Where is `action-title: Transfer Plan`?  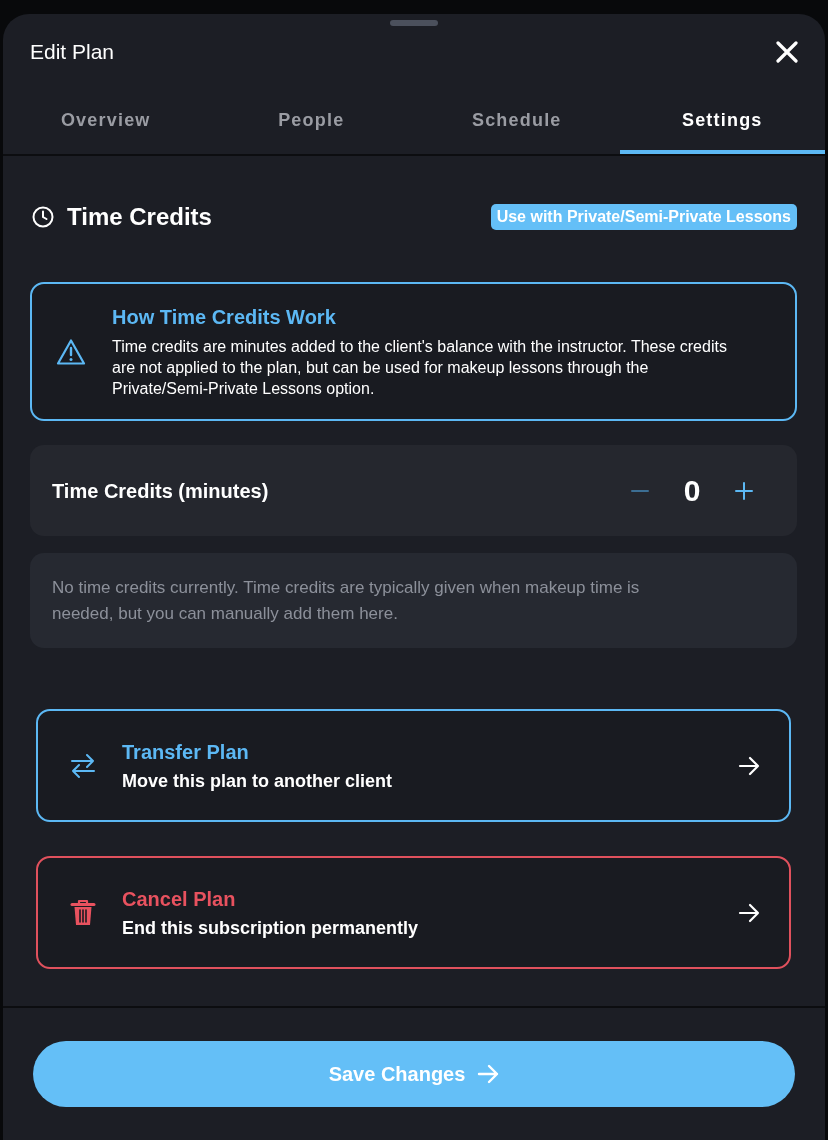
action-title: Transfer Plan is located at coordinates (186, 752).